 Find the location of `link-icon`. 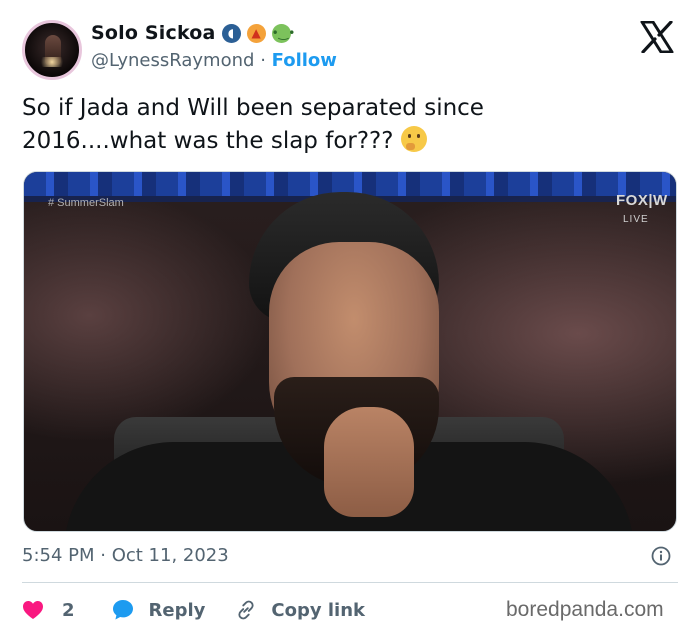

link-icon is located at coordinates (246, 610).